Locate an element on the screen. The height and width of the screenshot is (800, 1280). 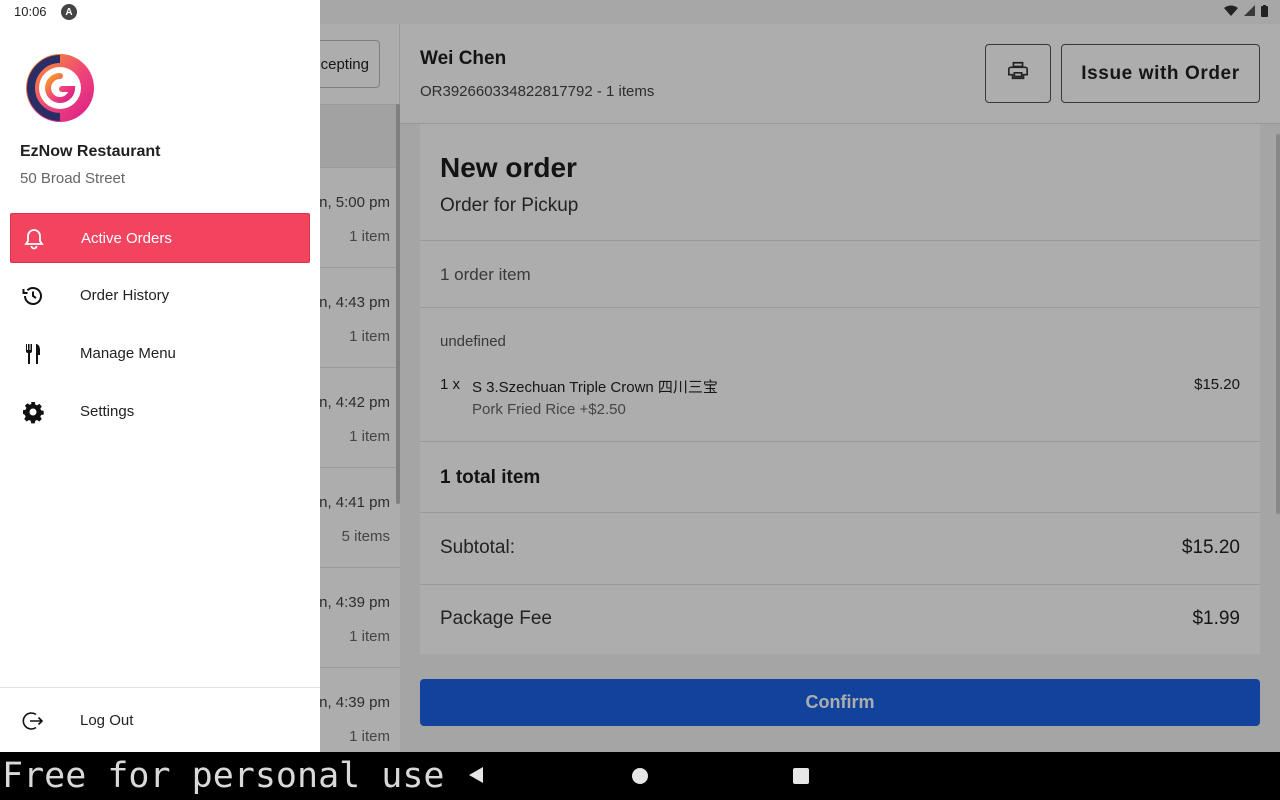
fork-knife-icon is located at coordinates (33, 354).